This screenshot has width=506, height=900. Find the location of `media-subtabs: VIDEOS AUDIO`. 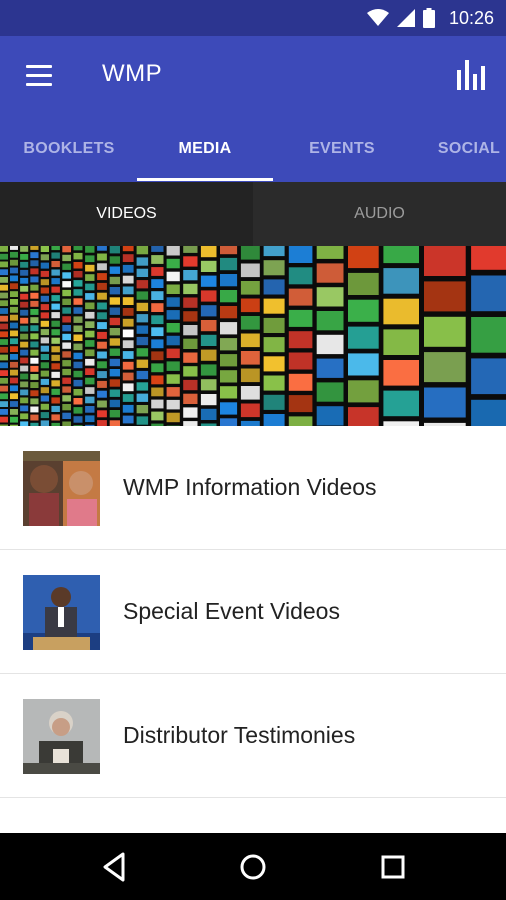

media-subtabs: VIDEOS AUDIO is located at coordinates (253, 214).